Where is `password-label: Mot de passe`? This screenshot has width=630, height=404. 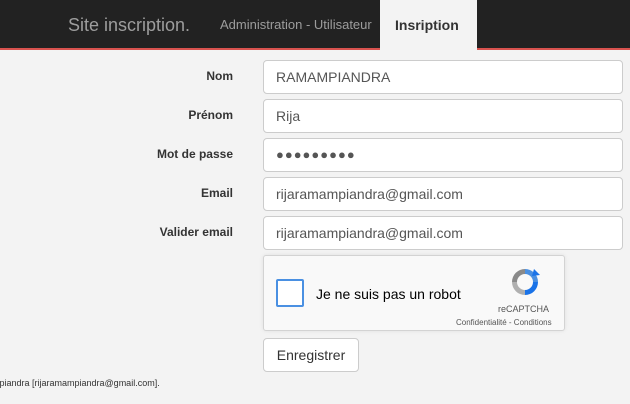 password-label: Mot de passe is located at coordinates (194, 154).